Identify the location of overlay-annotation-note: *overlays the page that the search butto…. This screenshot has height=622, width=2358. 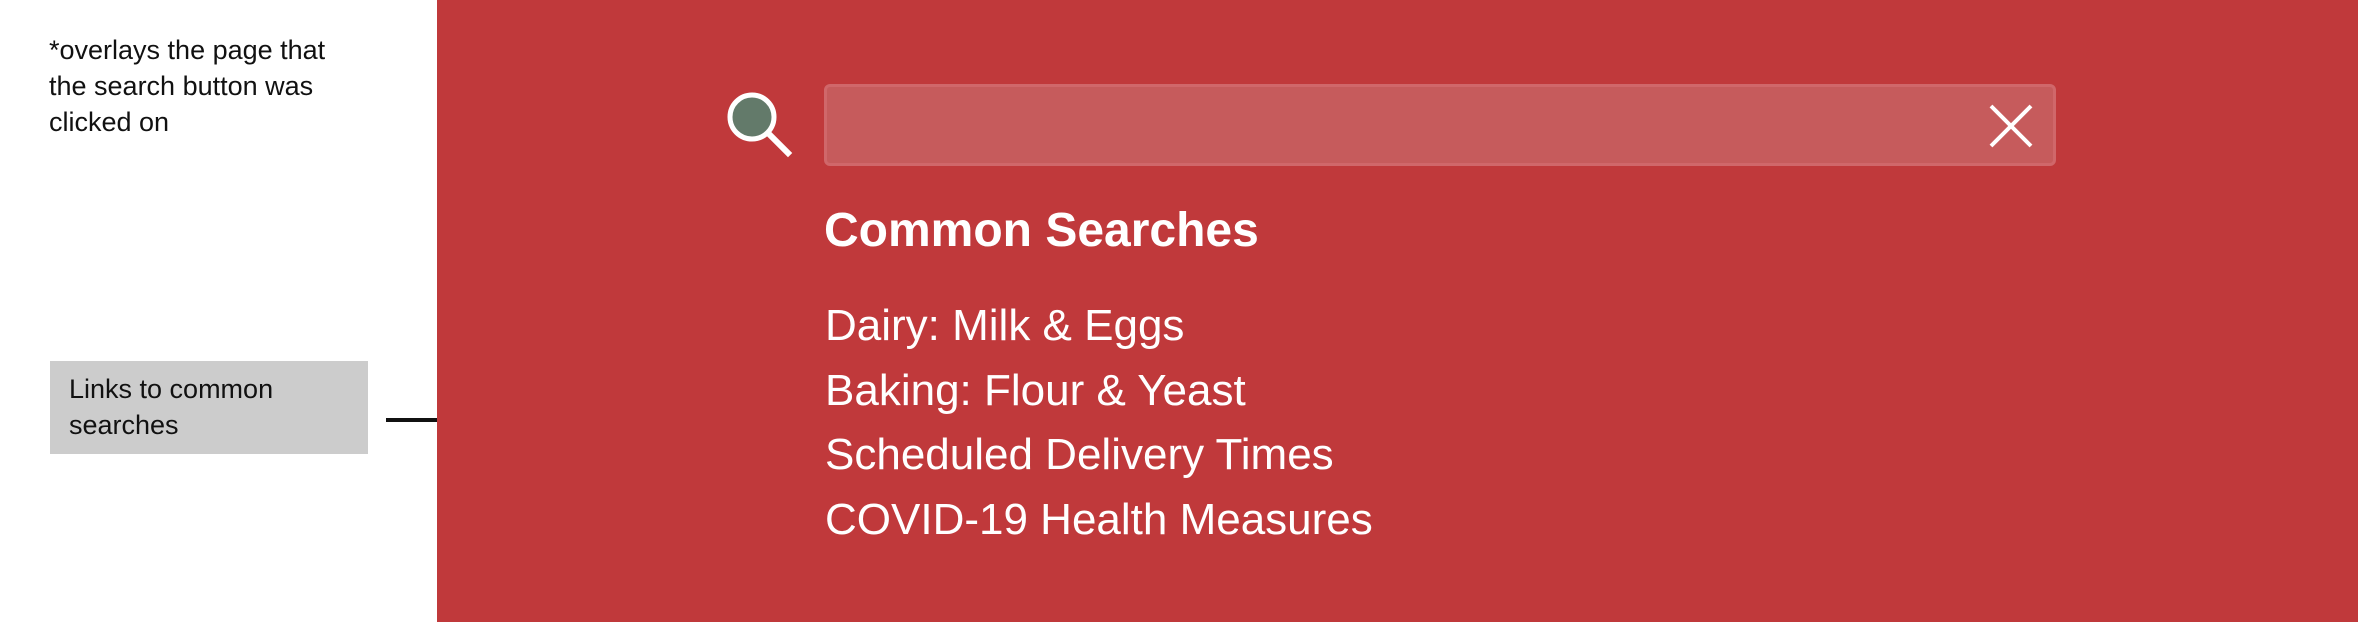
(187, 86).